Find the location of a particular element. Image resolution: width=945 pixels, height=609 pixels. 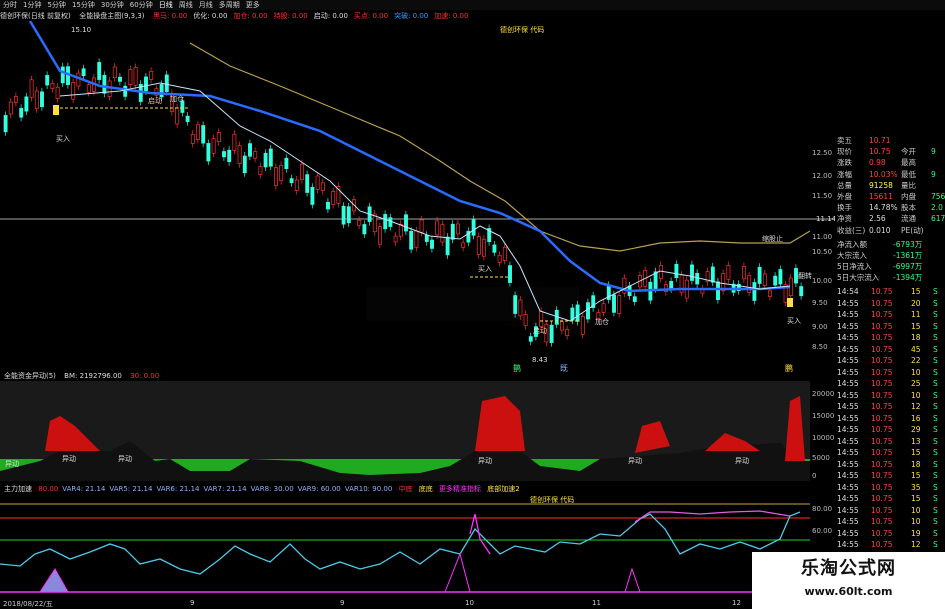

flow-value: -6793万 is located at coordinates (908, 244).